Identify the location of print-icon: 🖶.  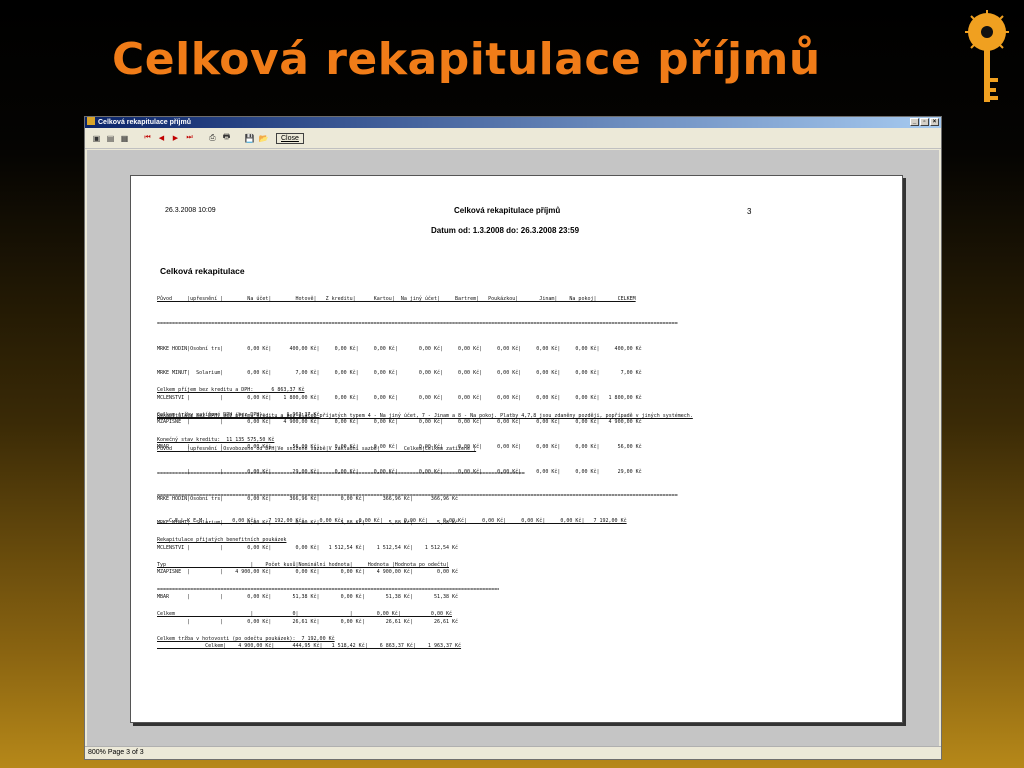
(226, 138).